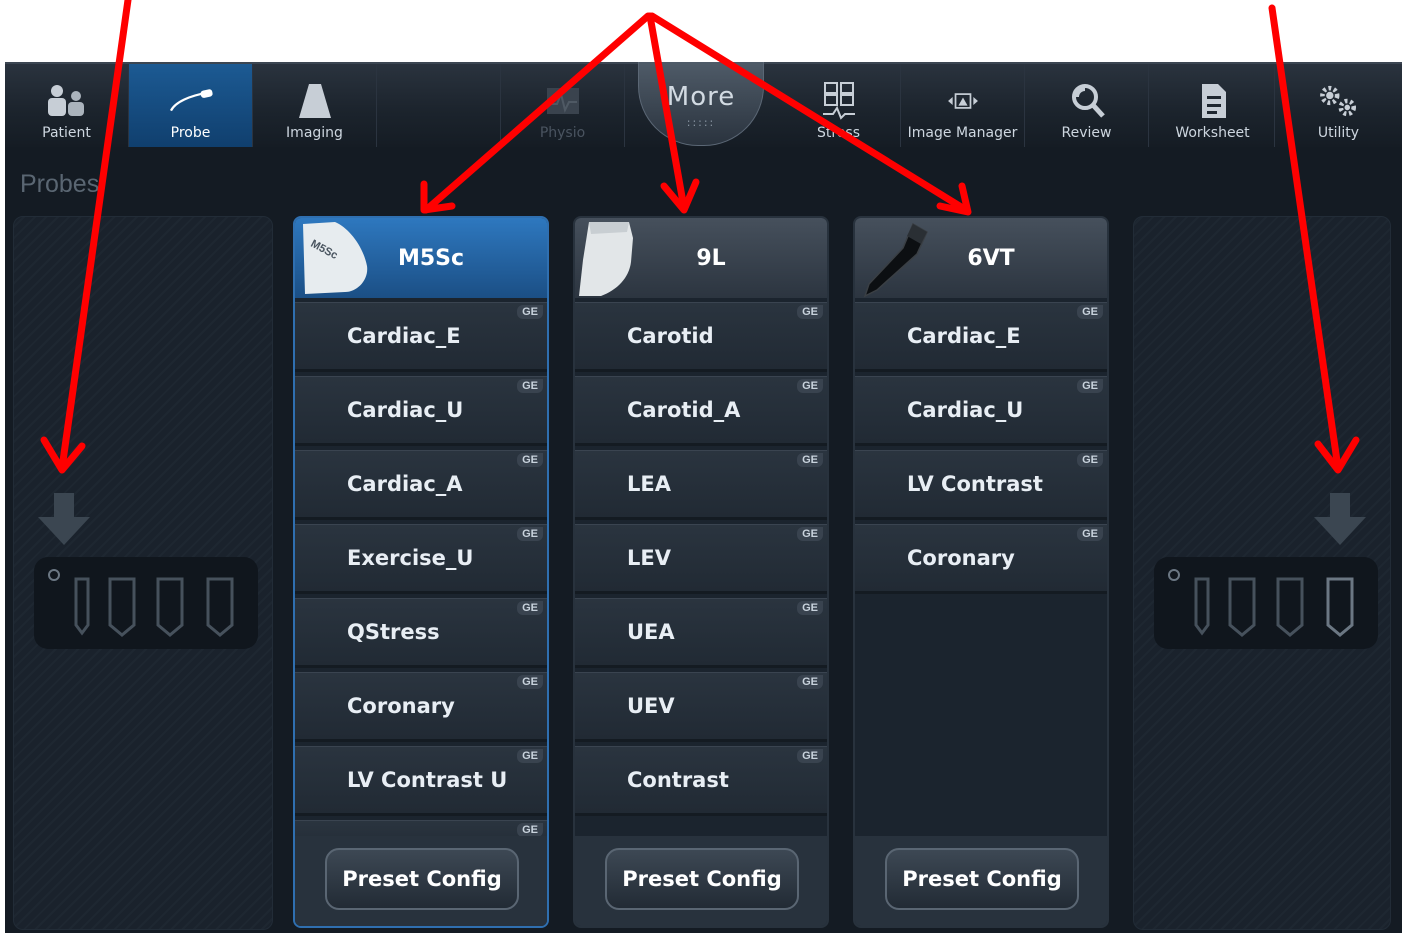 The width and height of the screenshot is (1407, 933). Describe the element at coordinates (667, 112) in the screenshot. I see `annotation-arrow-9l-line` at that location.